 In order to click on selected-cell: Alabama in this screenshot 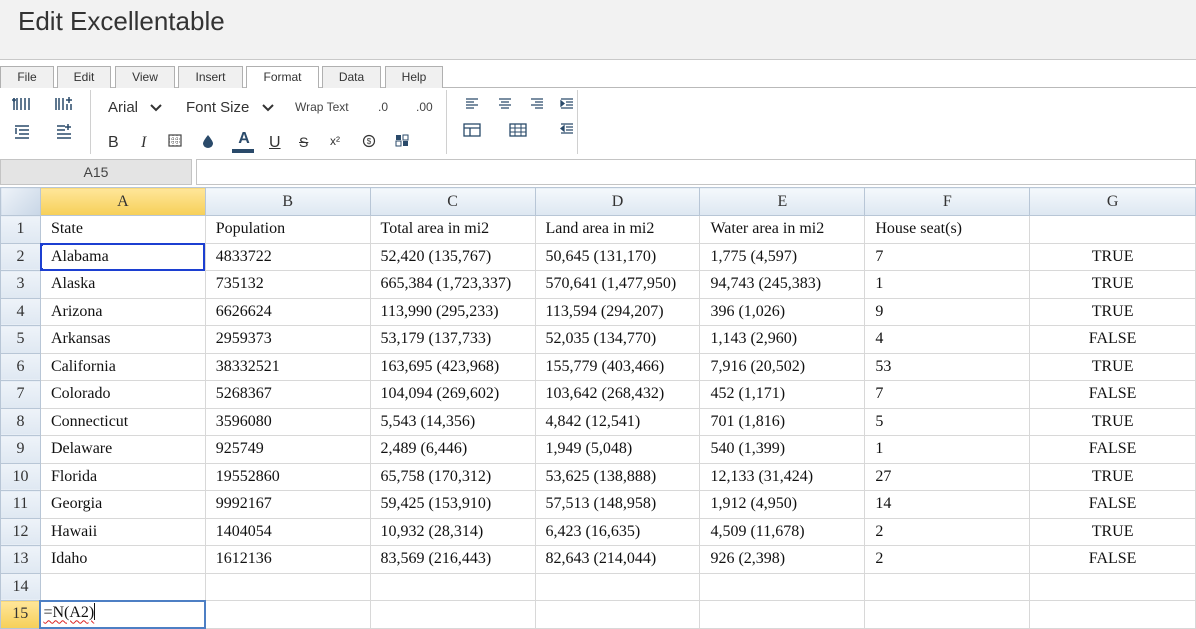, I will do `click(122, 256)`.